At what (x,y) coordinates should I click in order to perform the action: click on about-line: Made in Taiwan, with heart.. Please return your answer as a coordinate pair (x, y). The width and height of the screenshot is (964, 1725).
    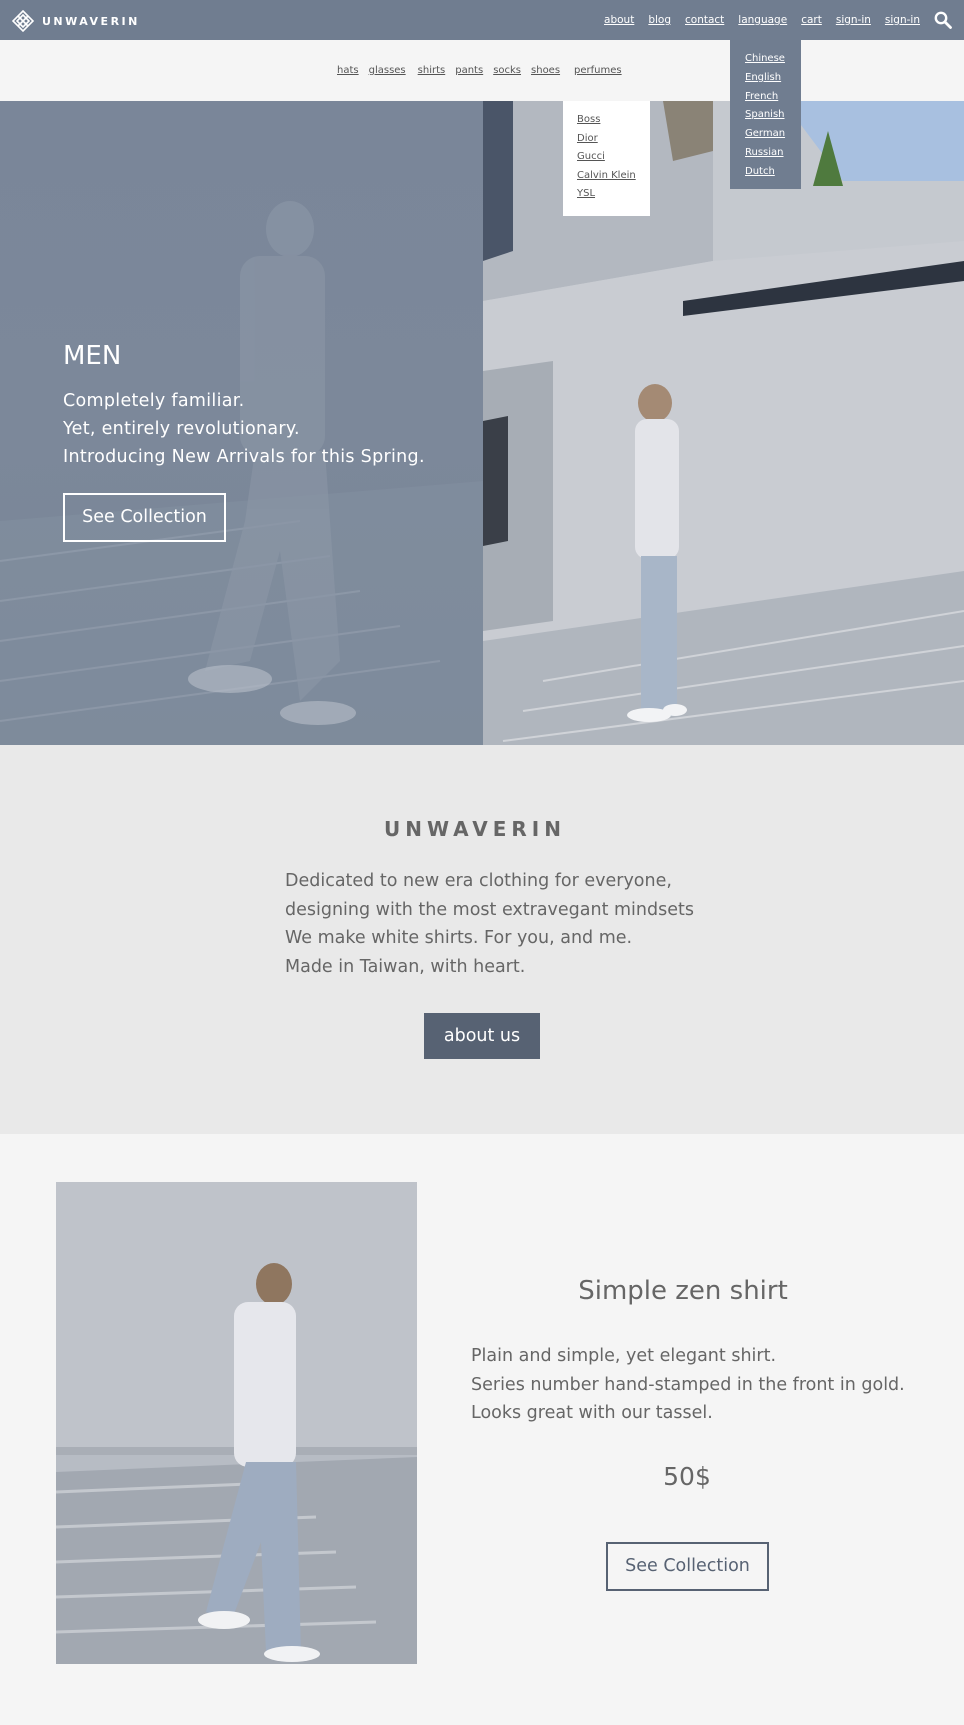
    Looking at the image, I should click on (405, 966).